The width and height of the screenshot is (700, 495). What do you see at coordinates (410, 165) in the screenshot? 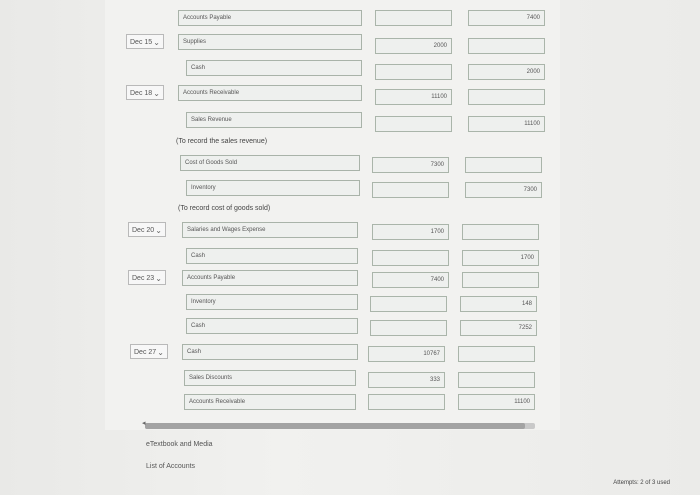
I see `debit-field: 7300` at bounding box center [410, 165].